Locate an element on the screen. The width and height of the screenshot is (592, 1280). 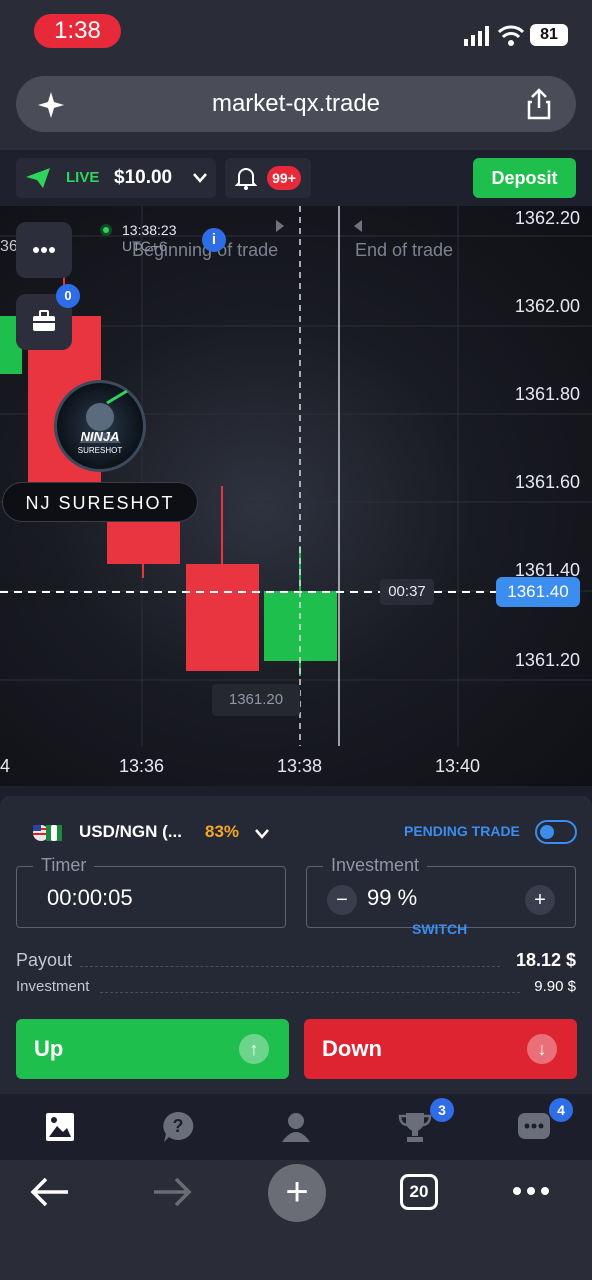
investment-divider is located at coordinates (310, 992).